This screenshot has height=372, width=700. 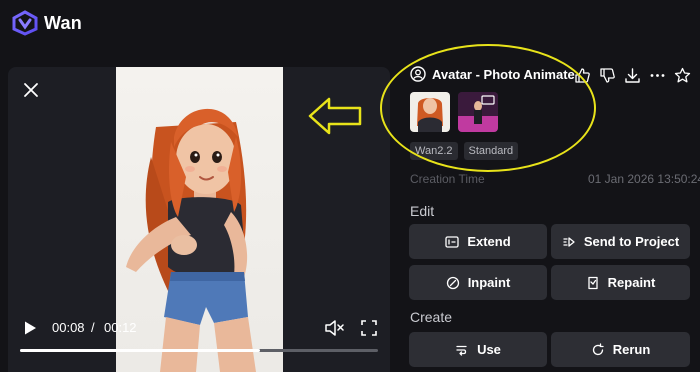 What do you see at coordinates (452, 282) in the screenshot?
I see `inpaint-icon` at bounding box center [452, 282].